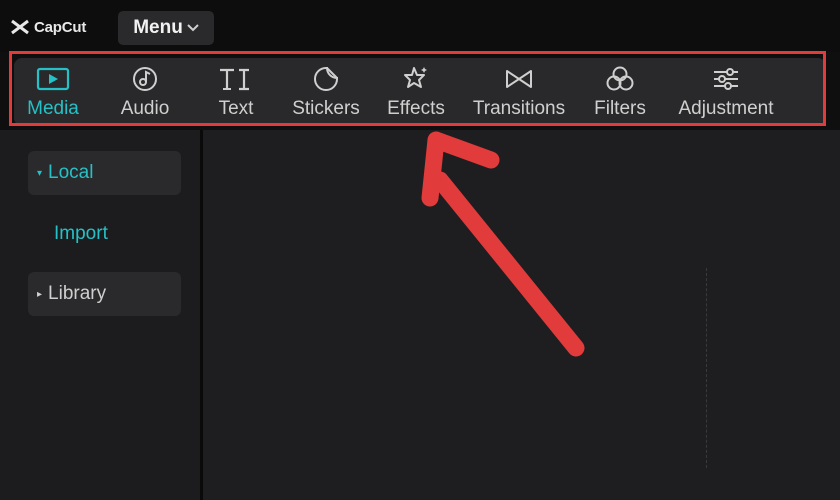 This screenshot has width=840, height=500. Describe the element at coordinates (706, 368) in the screenshot. I see `panel-guide-line` at that location.